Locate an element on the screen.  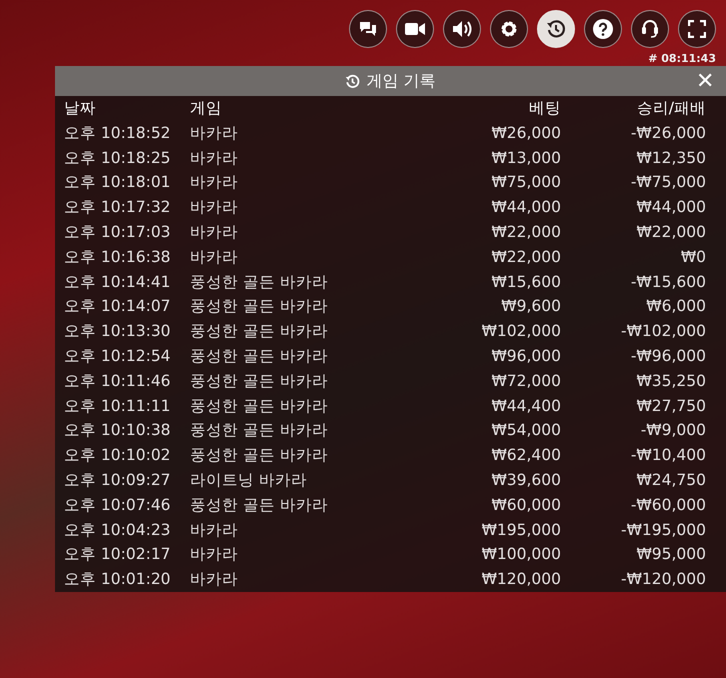
table-cell-text: 오후 10:18:01 is located at coordinates (118, 183).